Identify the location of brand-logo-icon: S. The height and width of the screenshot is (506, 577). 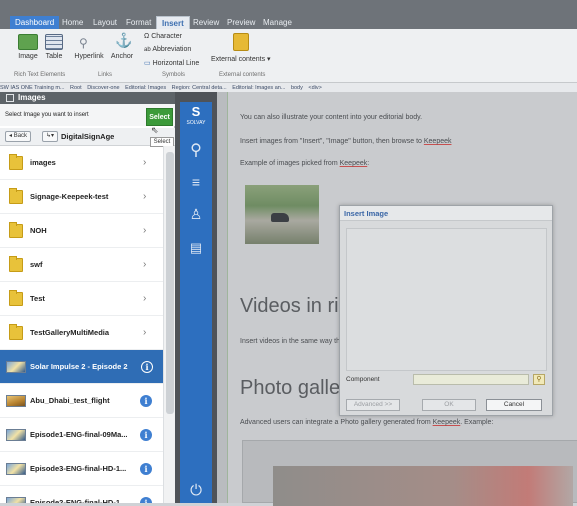
(196, 111).